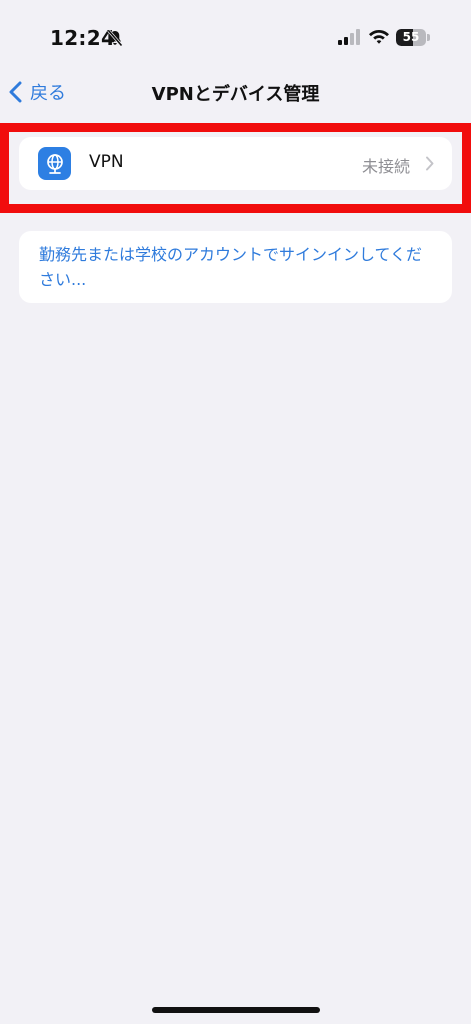  What do you see at coordinates (115, 38) in the screenshot?
I see `bell-slash-icon` at bounding box center [115, 38].